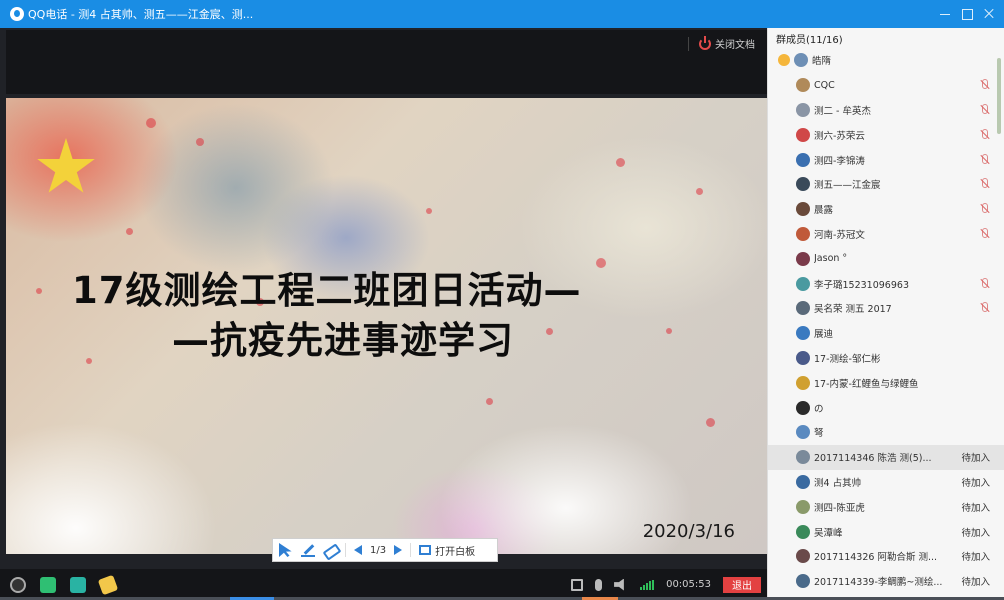 The width and height of the screenshot is (1004, 600). I want to click on fullscreen-icon, so click(577, 584).